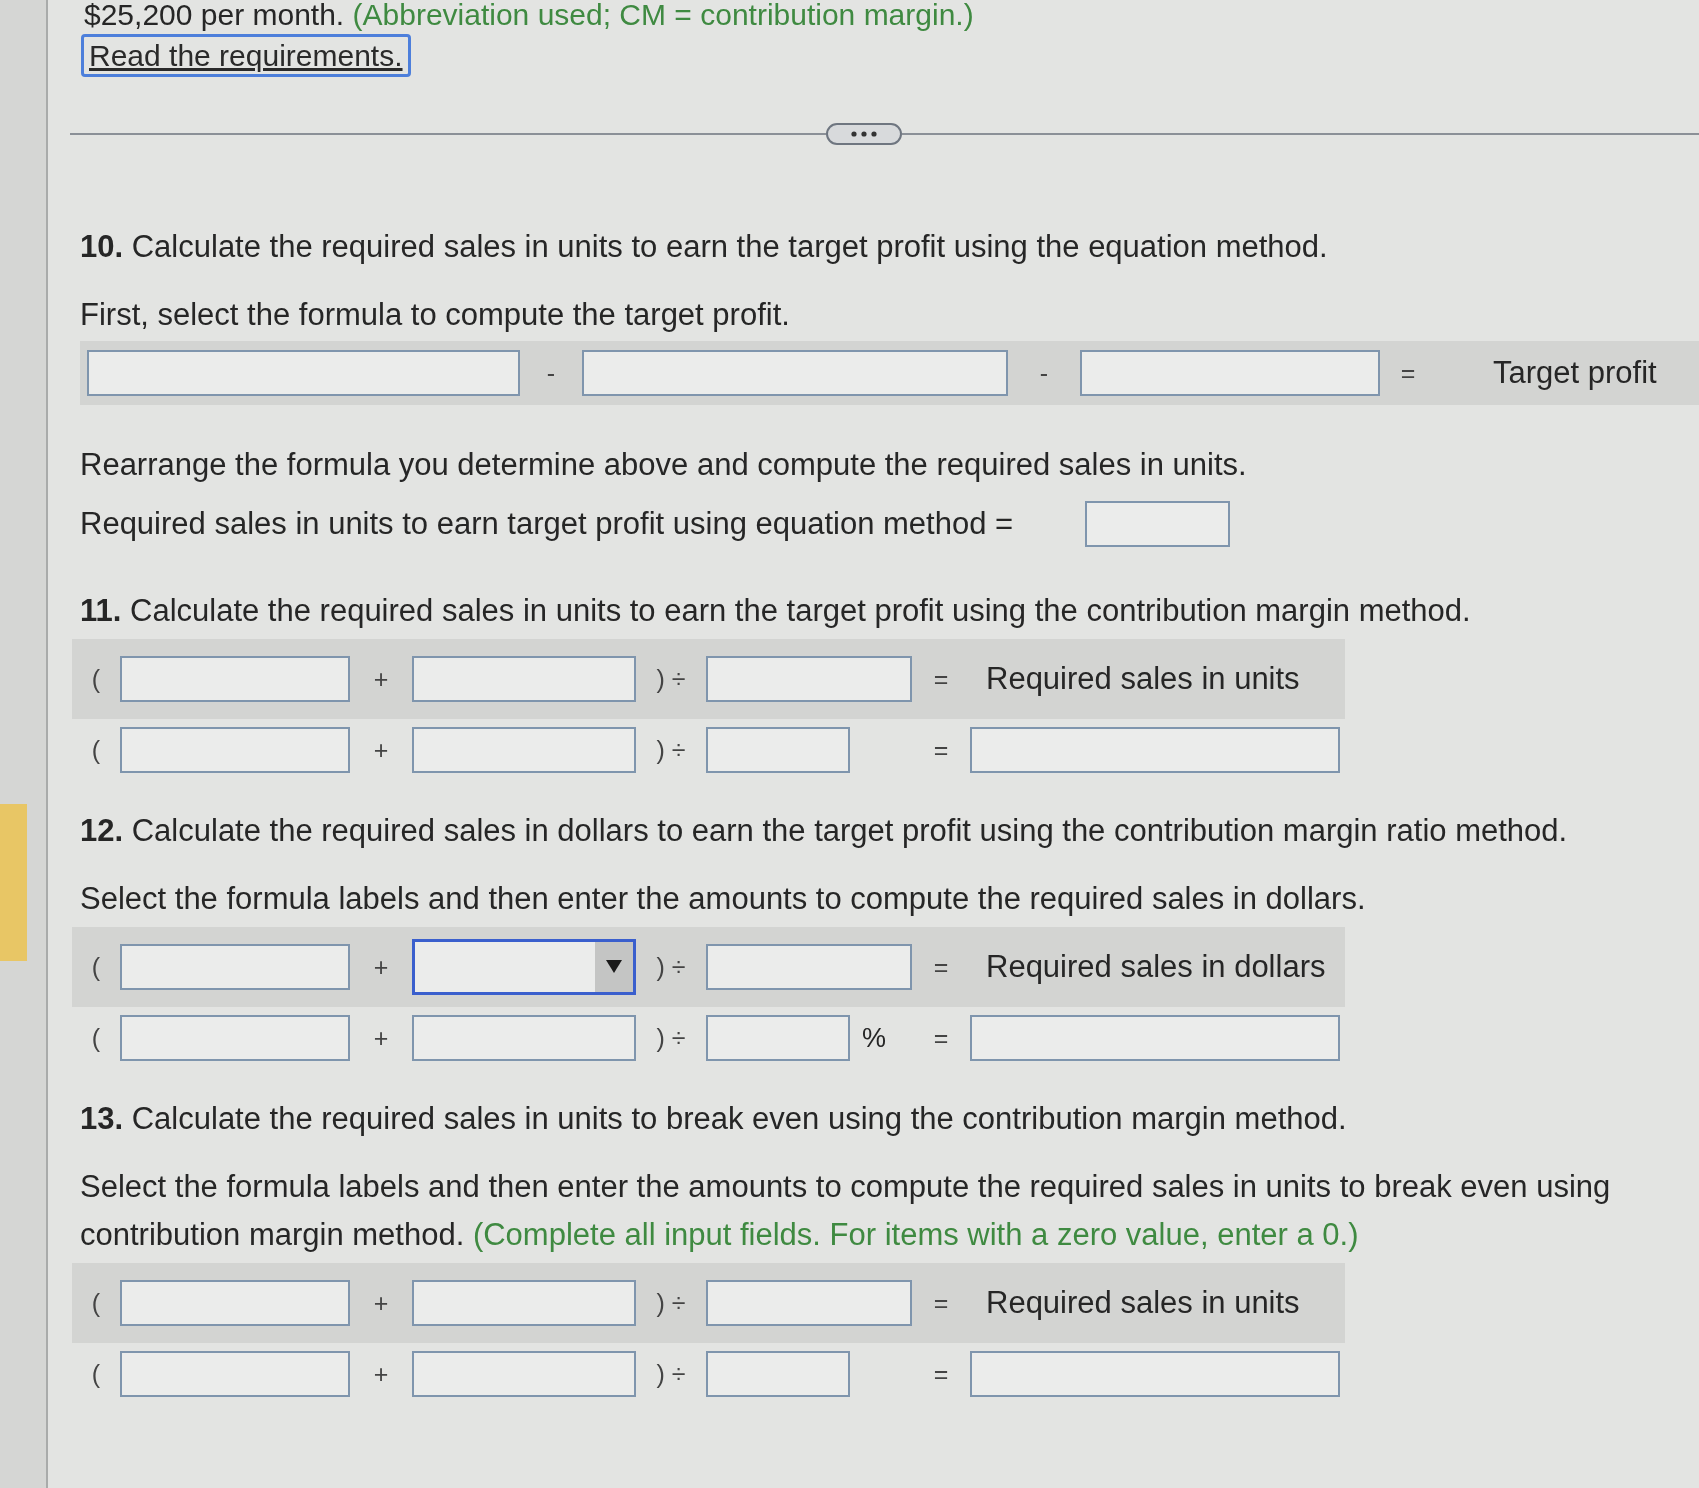 The height and width of the screenshot is (1488, 1699). What do you see at coordinates (1158, 524) in the screenshot?
I see `answer-field` at bounding box center [1158, 524].